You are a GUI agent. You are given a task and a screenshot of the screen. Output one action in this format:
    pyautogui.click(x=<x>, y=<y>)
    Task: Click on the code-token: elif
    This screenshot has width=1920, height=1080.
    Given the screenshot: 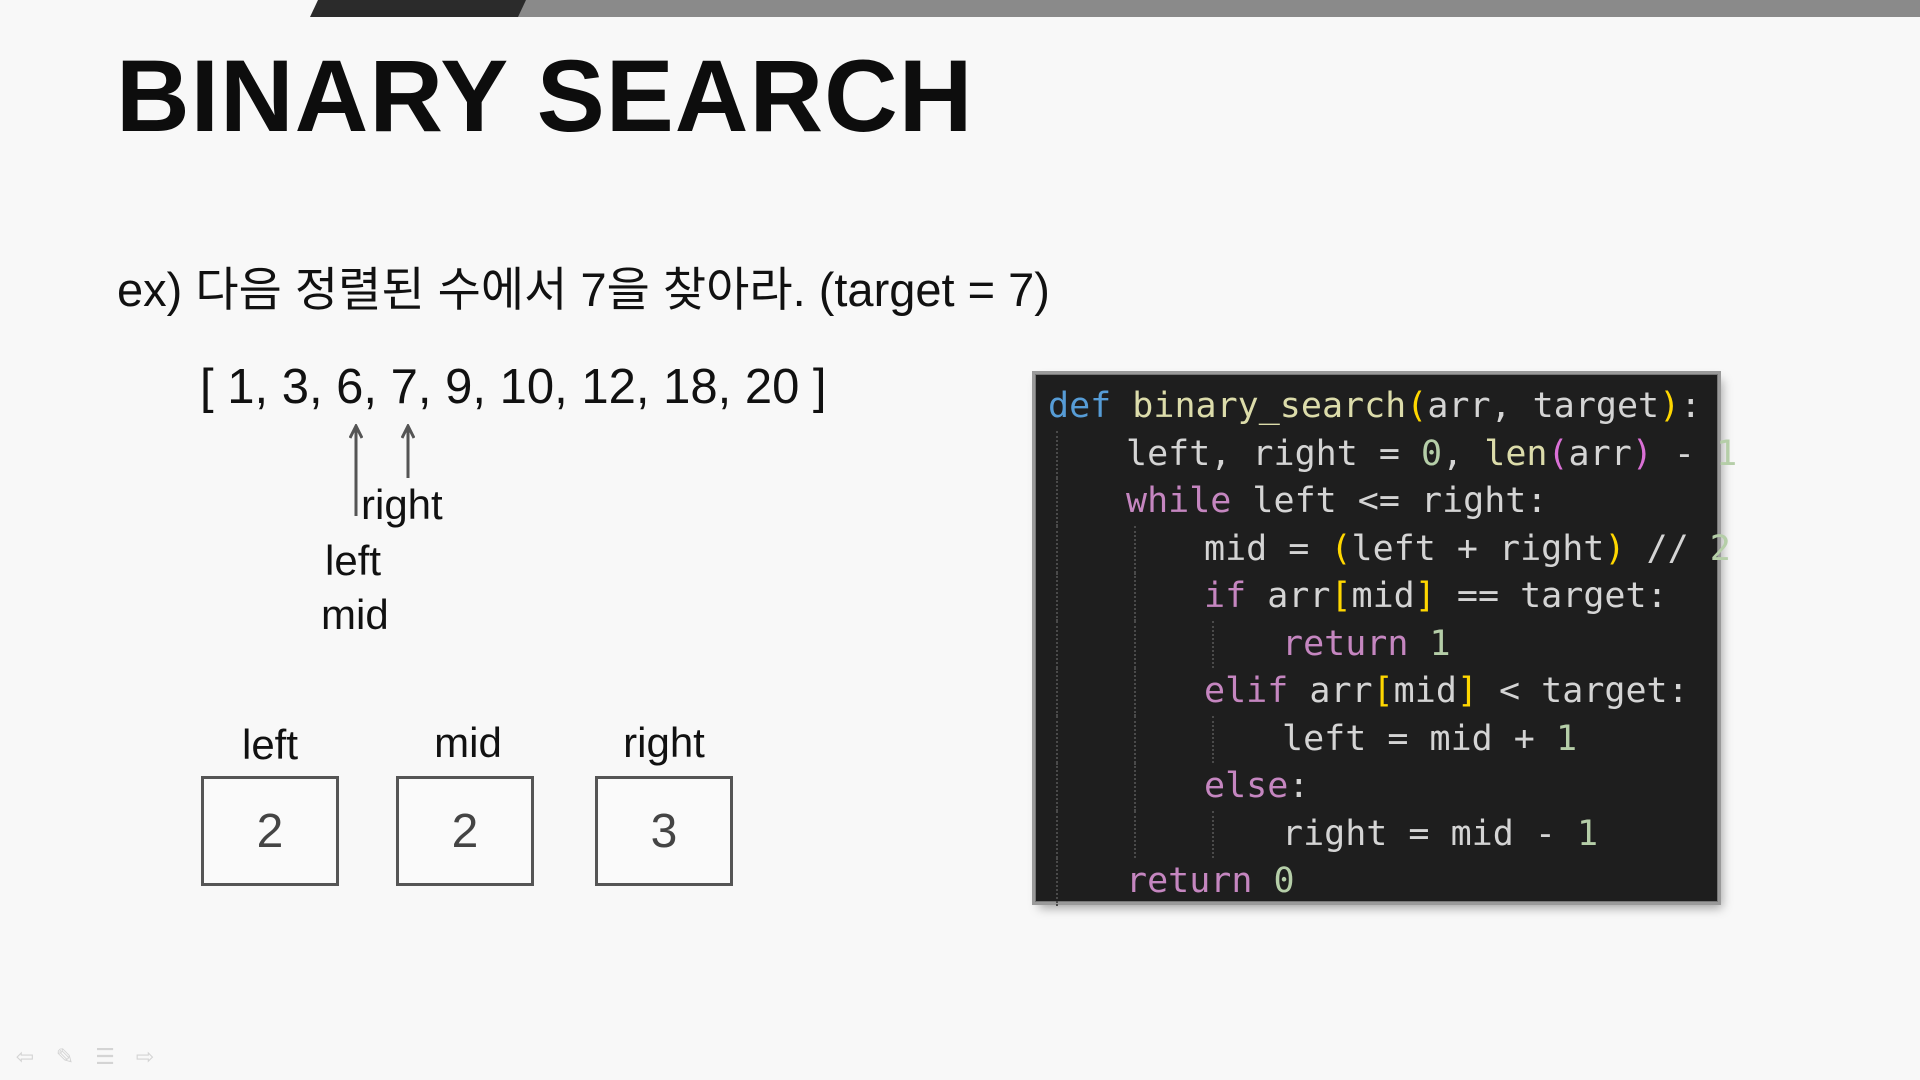 What is the action you would take?
    pyautogui.click(x=1246, y=691)
    